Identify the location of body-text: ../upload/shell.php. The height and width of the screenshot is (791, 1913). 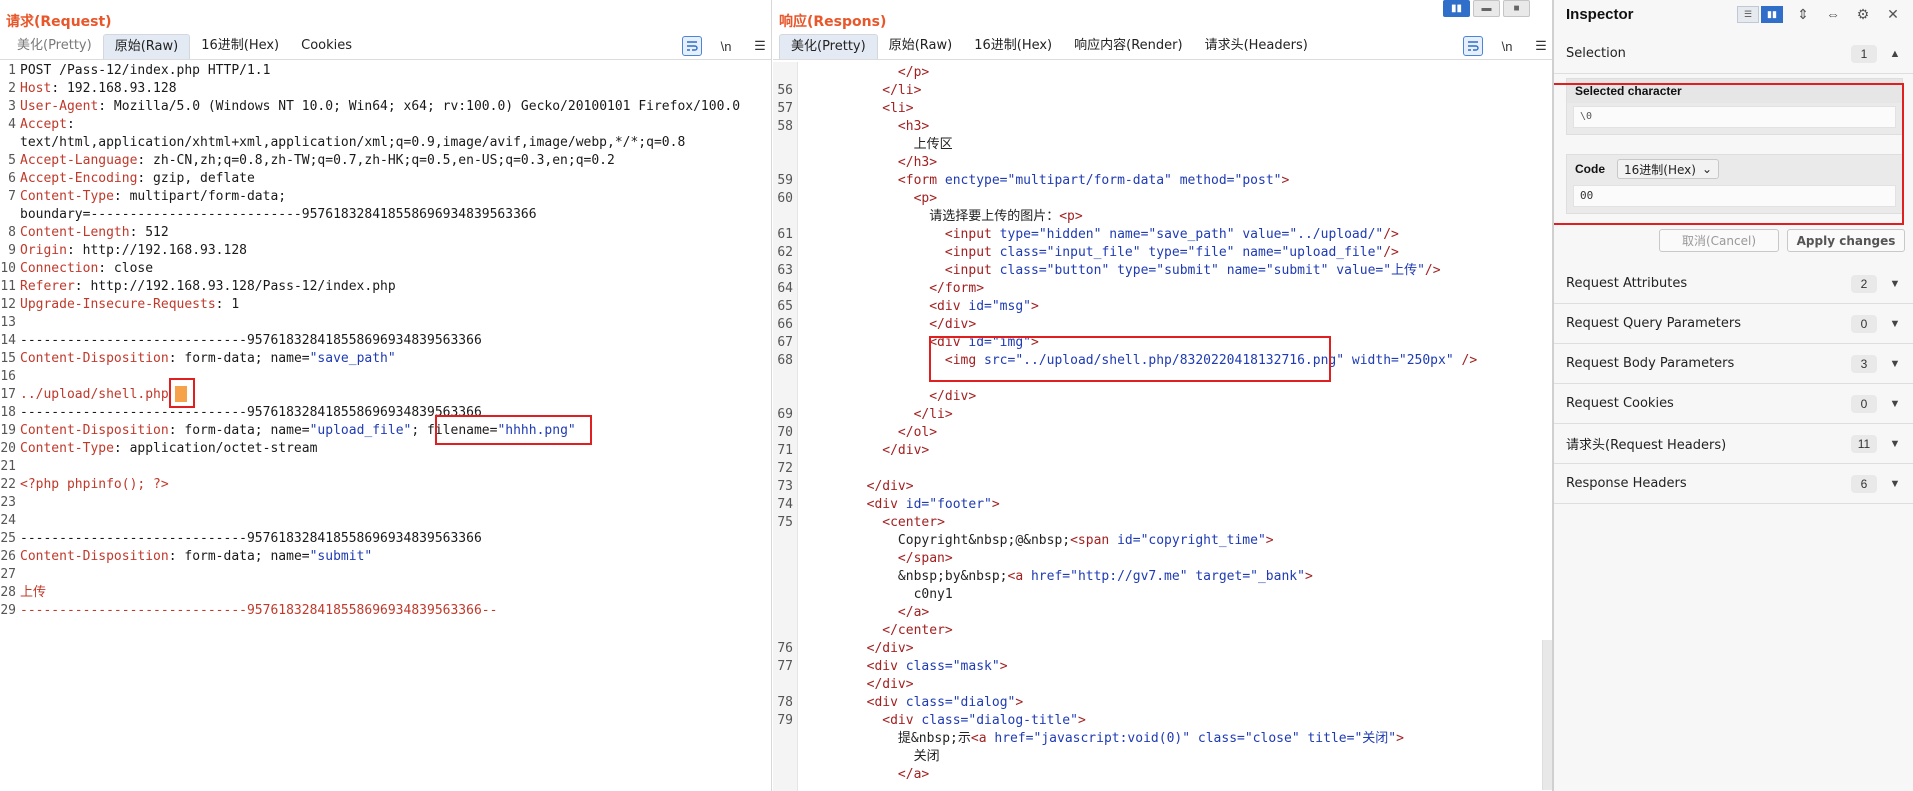
(94, 394).